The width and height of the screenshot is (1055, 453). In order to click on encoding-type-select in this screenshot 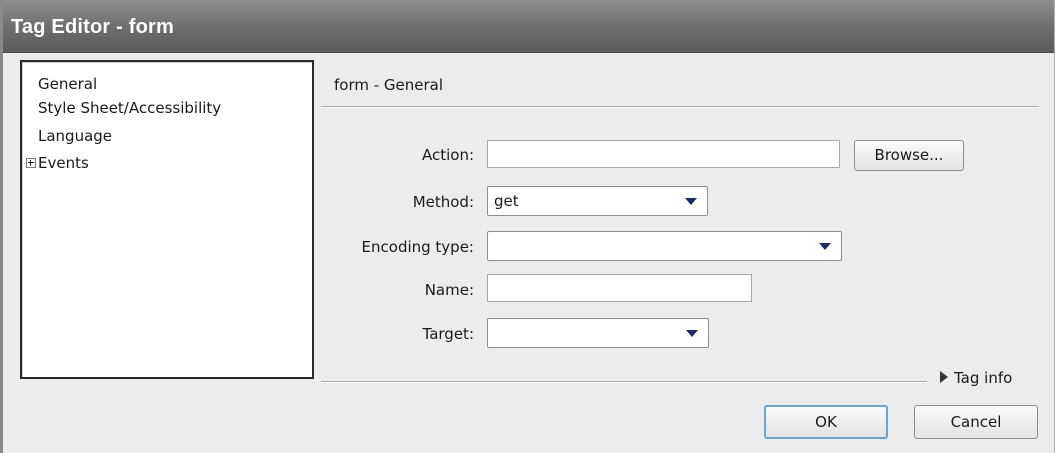, I will do `click(664, 246)`.